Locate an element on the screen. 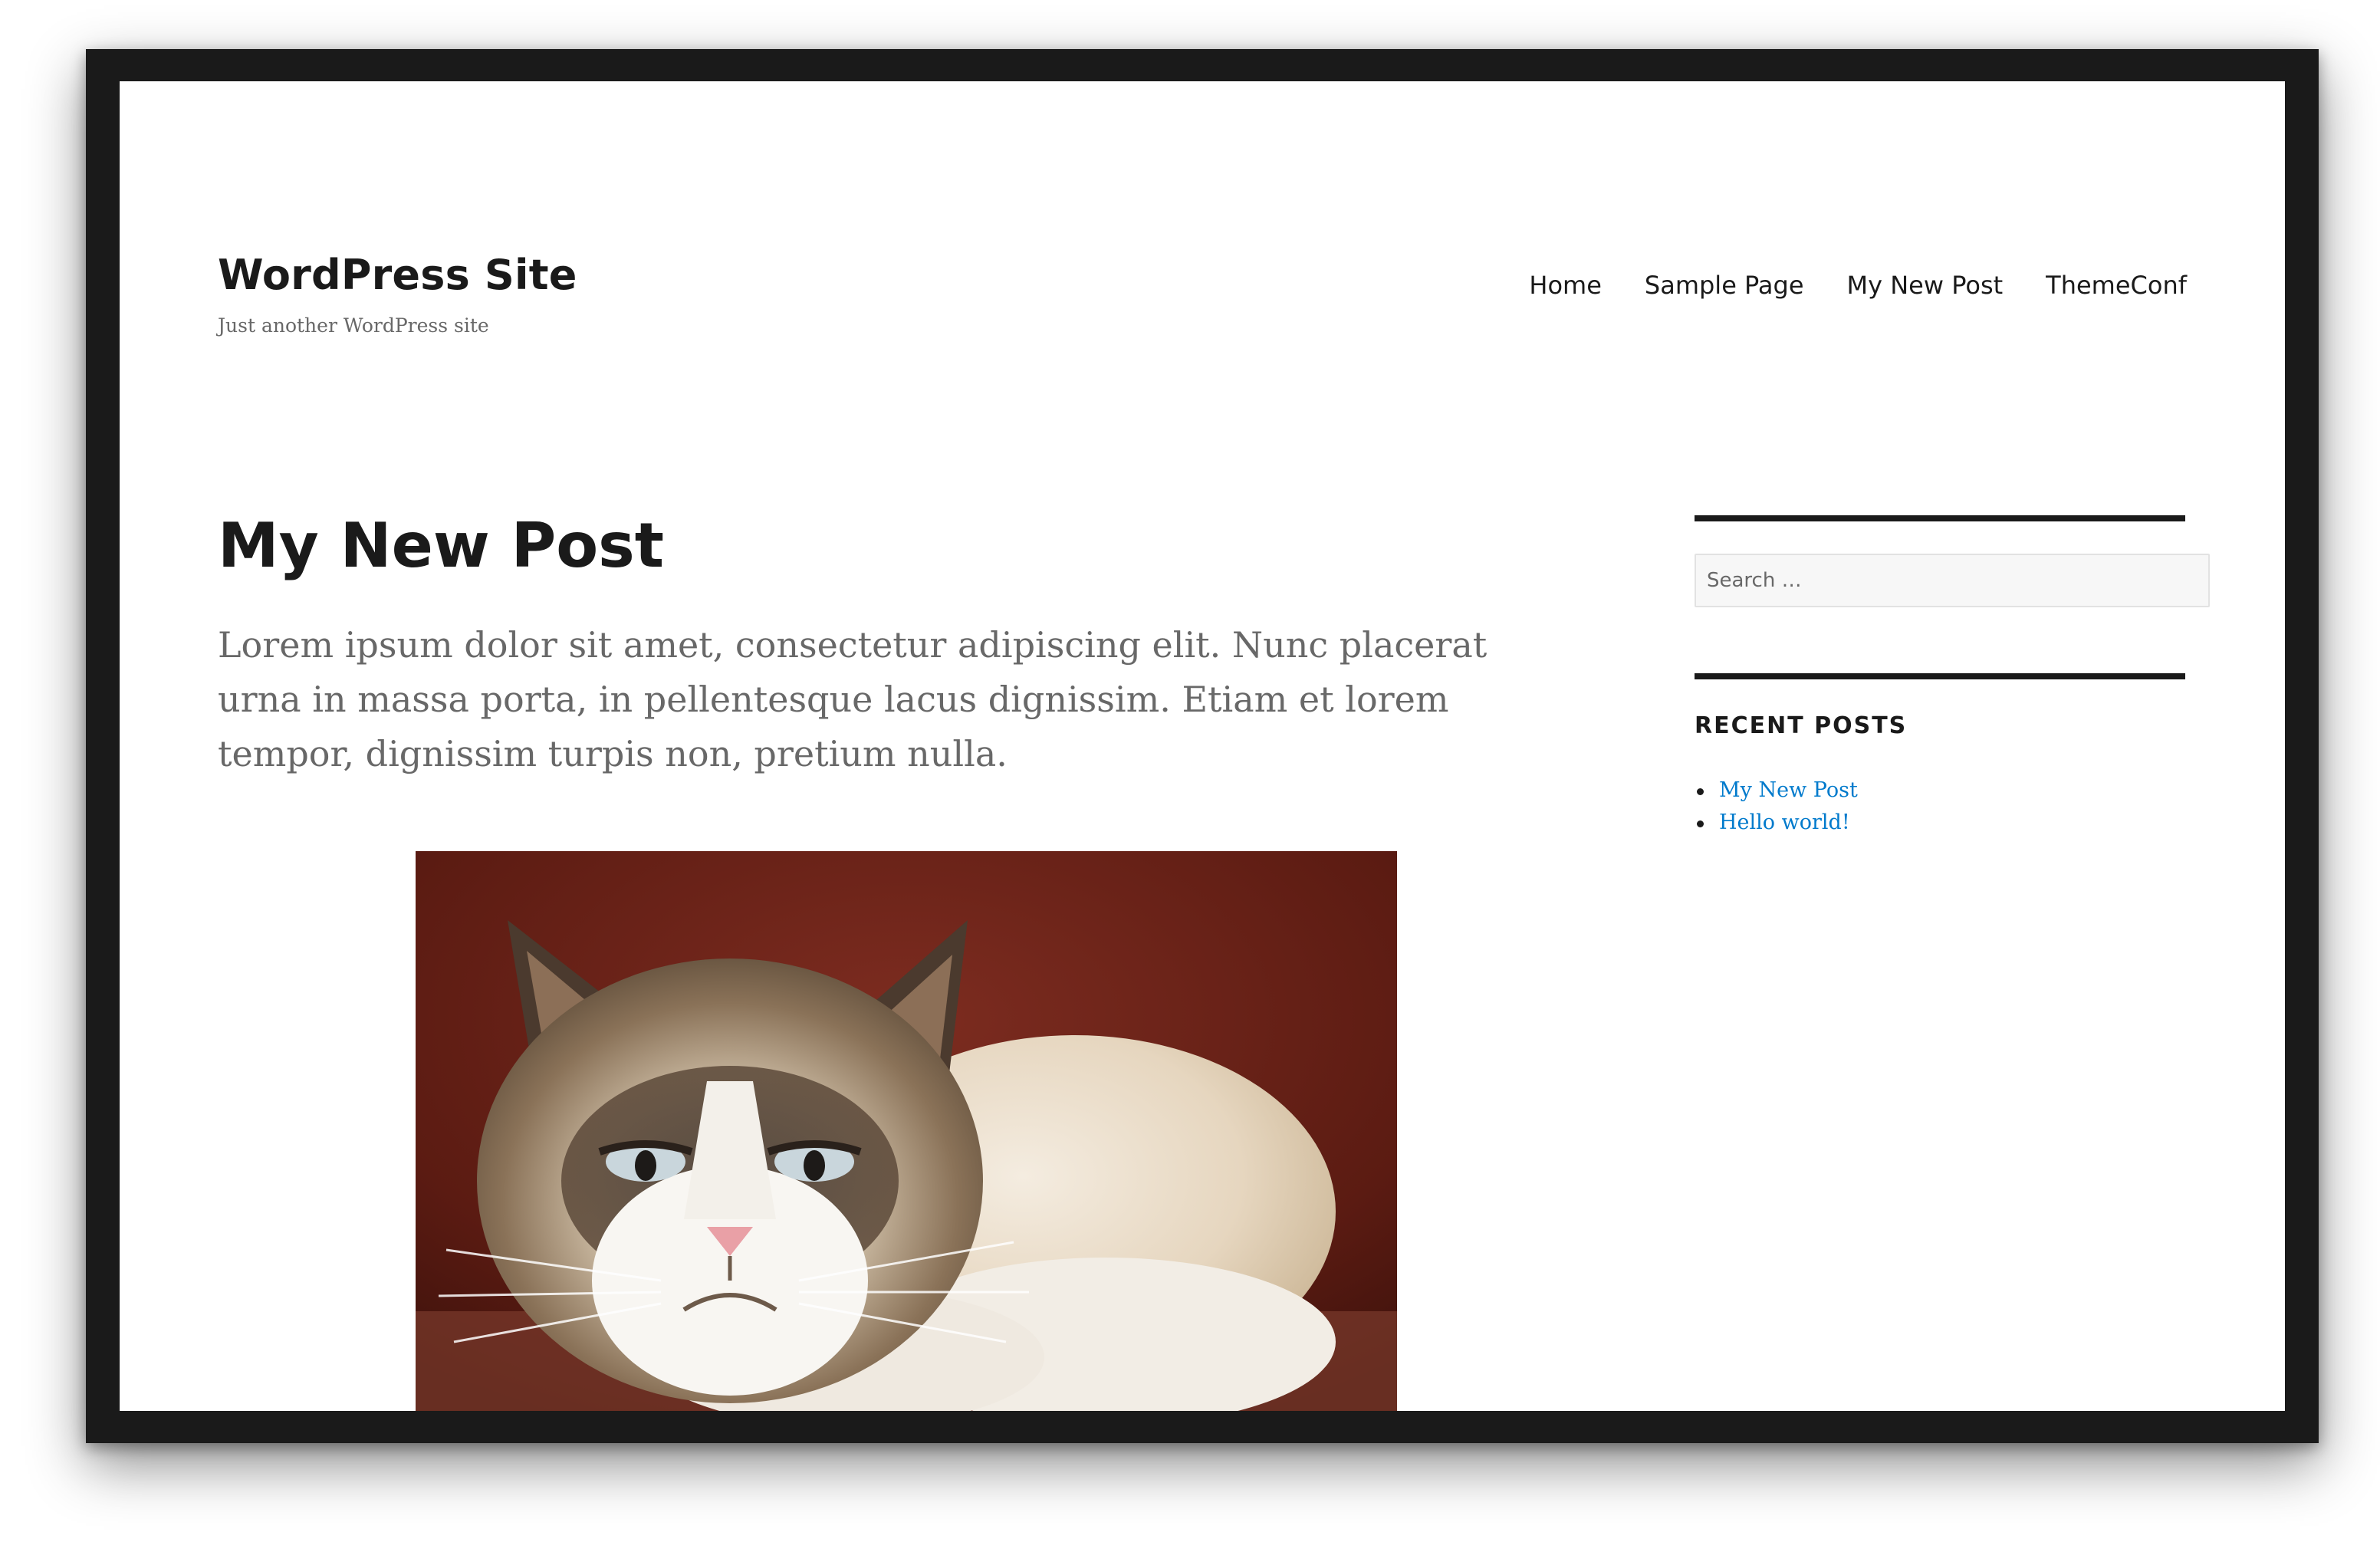 This screenshot has height=1552, width=2380. nav-item-themeconf: ThemeConf is located at coordinates (2116, 285).